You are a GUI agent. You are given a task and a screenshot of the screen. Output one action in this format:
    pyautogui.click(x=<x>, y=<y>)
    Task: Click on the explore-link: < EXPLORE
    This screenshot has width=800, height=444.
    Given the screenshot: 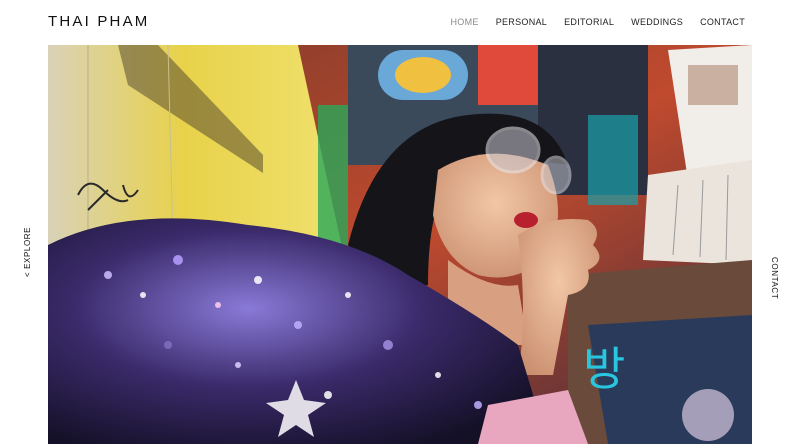 What is the action you would take?
    pyautogui.click(x=27, y=252)
    